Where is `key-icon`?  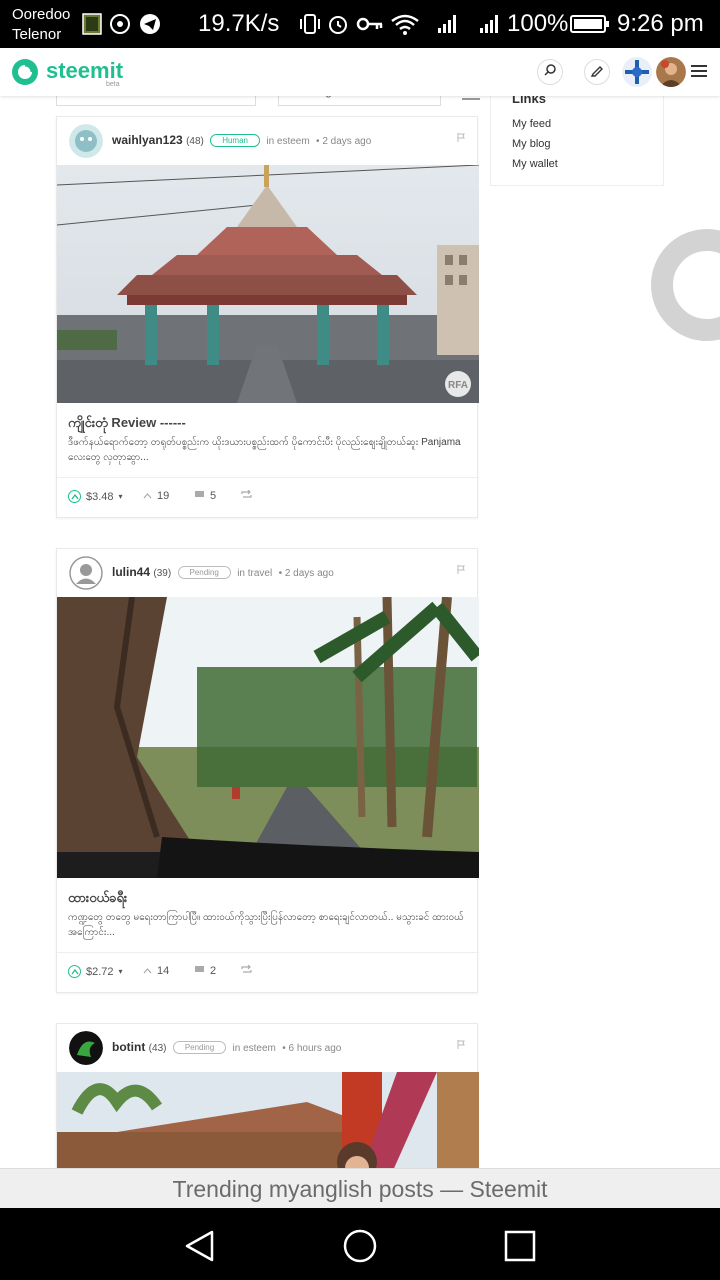
key-icon is located at coordinates (370, 24).